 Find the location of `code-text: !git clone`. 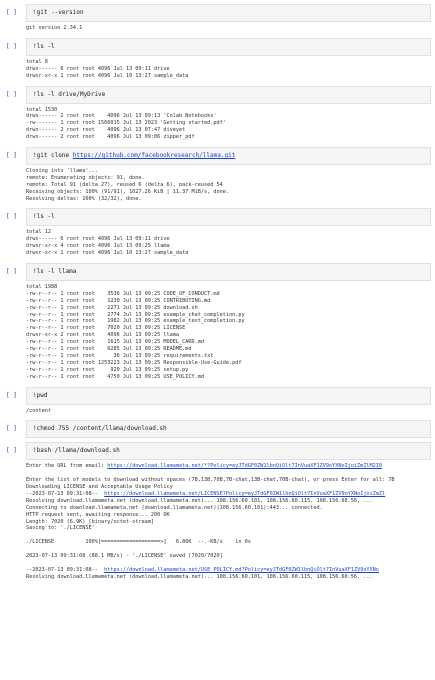

code-text: !git clone is located at coordinates (53, 156).